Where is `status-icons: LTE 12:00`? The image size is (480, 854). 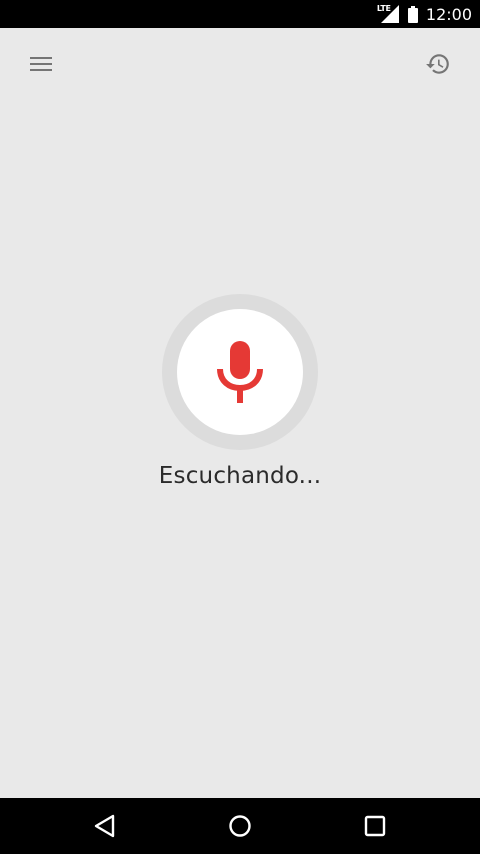 status-icons: LTE 12:00 is located at coordinates (424, 14).